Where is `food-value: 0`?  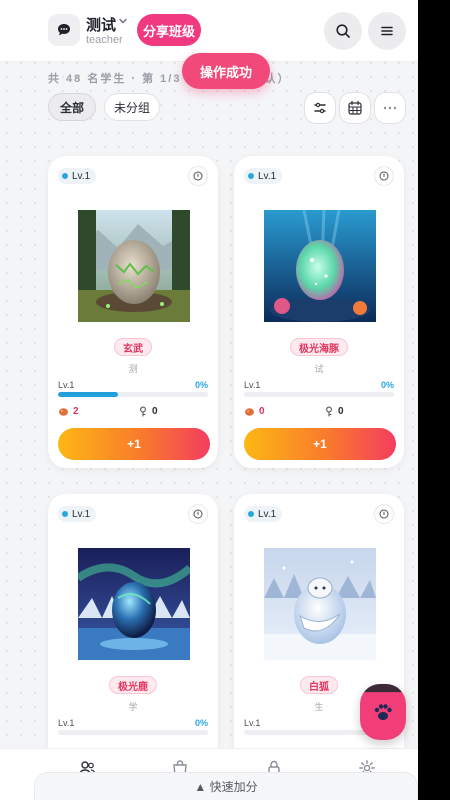
food-value: 0 is located at coordinates (262, 411).